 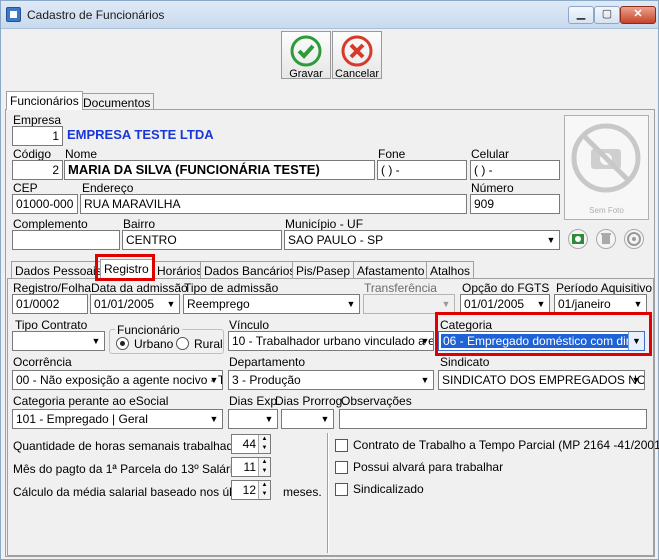 I want to click on opcao-fgts-select: 01/01/2005 ▼, so click(x=505, y=304).